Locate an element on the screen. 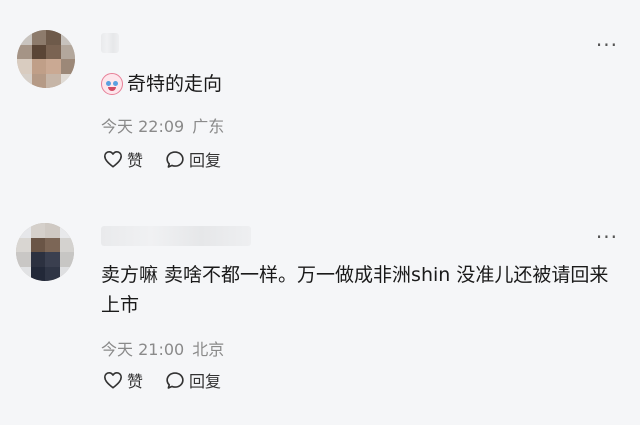 The height and width of the screenshot is (425, 640). comment-location: 北京 is located at coordinates (208, 349).